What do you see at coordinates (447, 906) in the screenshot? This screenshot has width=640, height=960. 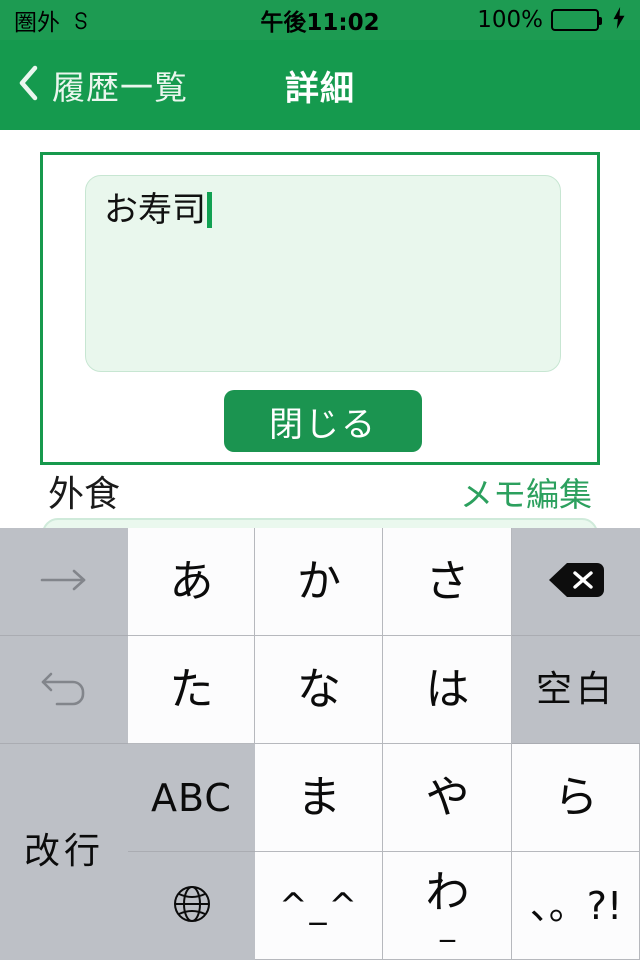 I see `kana-key-wa: わ _` at bounding box center [447, 906].